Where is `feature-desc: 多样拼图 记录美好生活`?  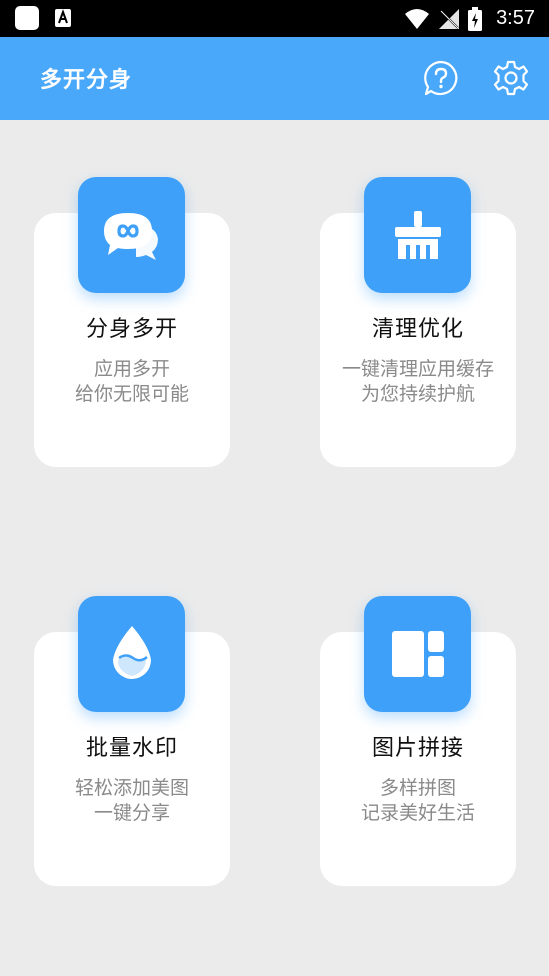
feature-desc: 多样拼图 记录美好生活 is located at coordinates (418, 801).